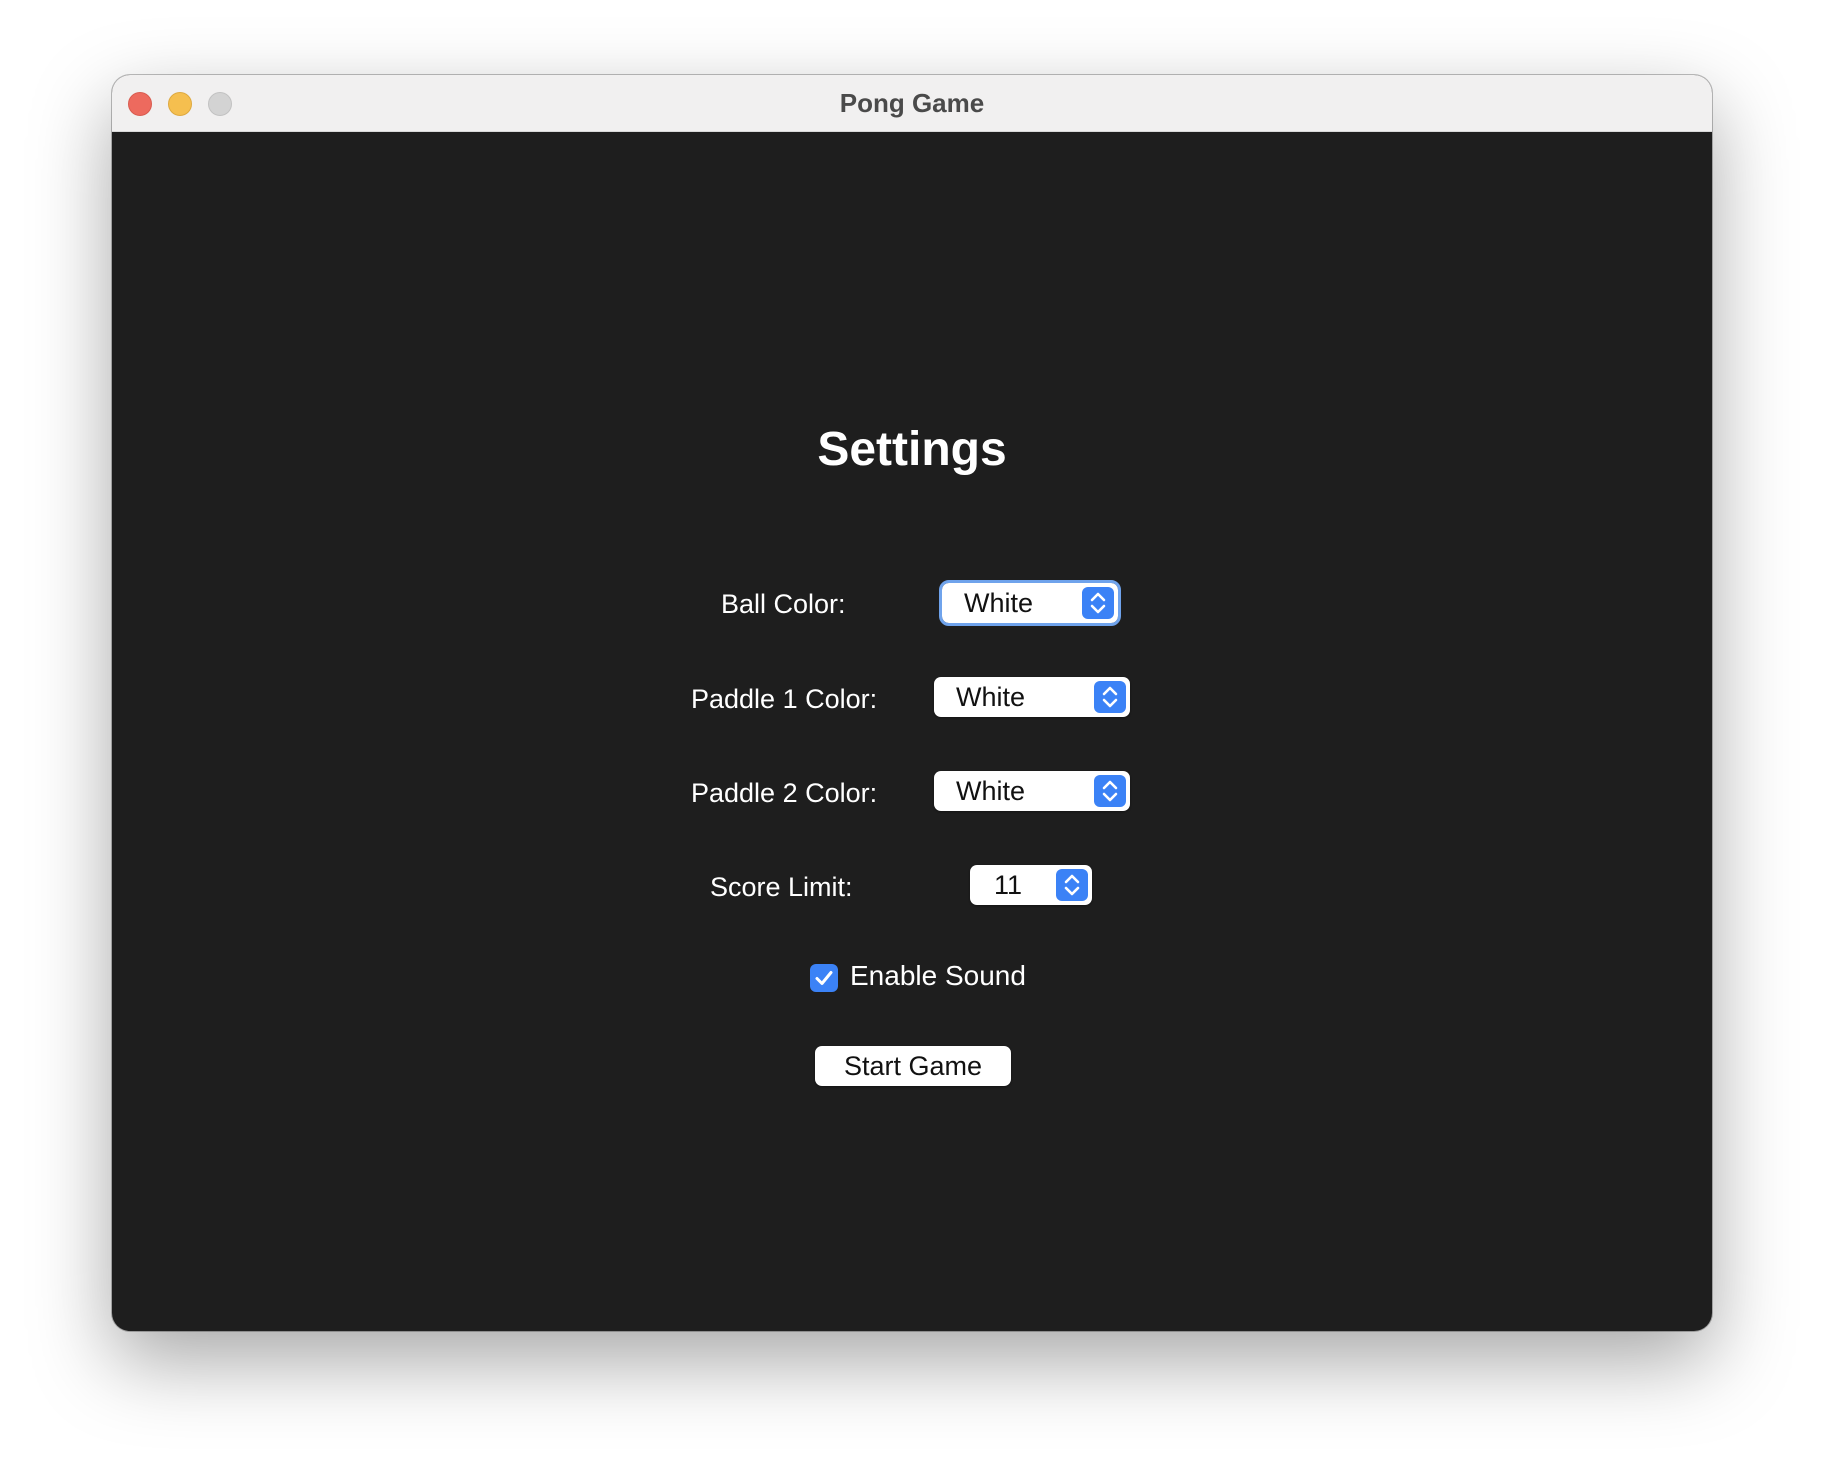 The image size is (1824, 1480). Describe the element at coordinates (938, 976) in the screenshot. I see `enable-sound-label: Enable Sound` at that location.